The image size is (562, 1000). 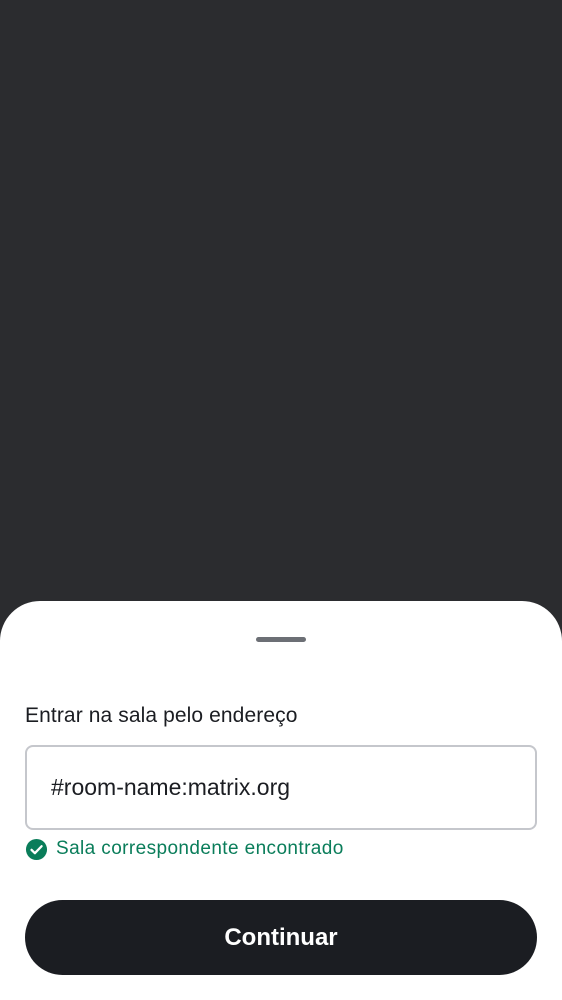 What do you see at coordinates (281, 787) in the screenshot?
I see `room-address-input` at bounding box center [281, 787].